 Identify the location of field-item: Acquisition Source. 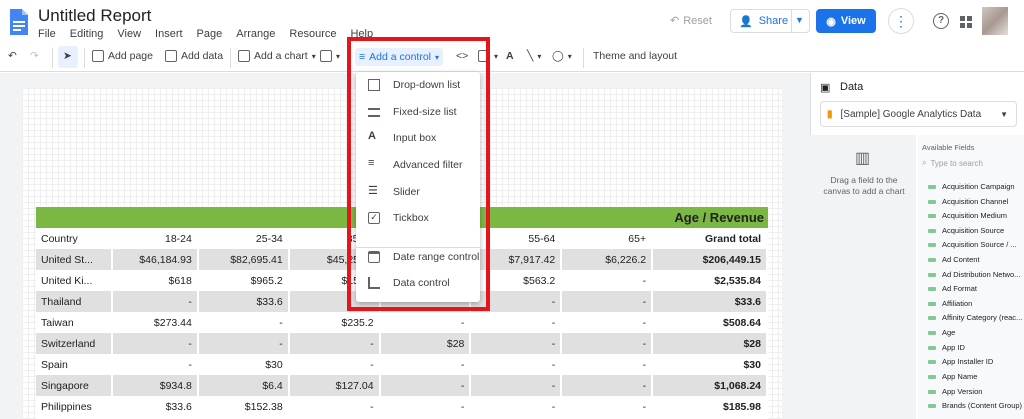
(966, 230).